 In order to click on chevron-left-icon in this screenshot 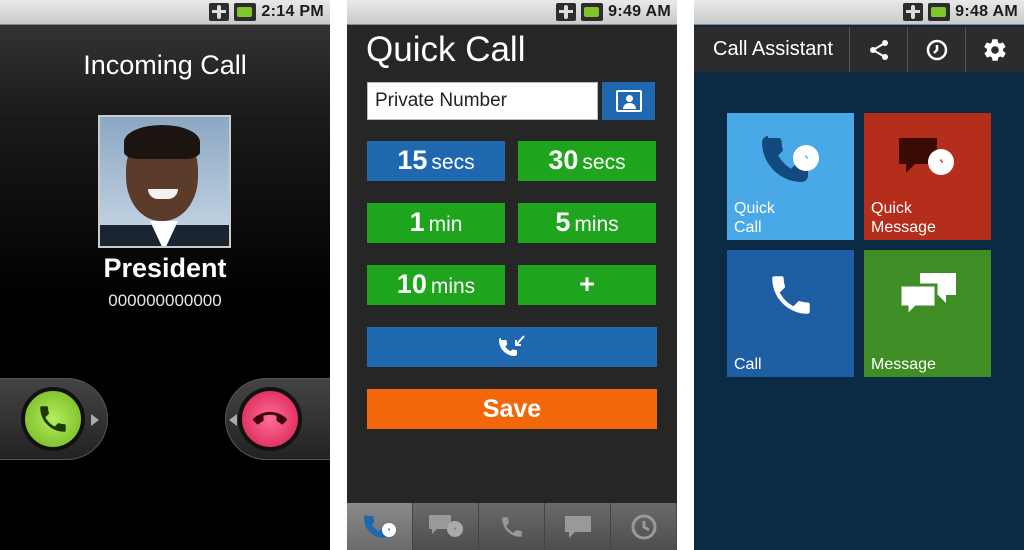, I will do `click(233, 420)`.